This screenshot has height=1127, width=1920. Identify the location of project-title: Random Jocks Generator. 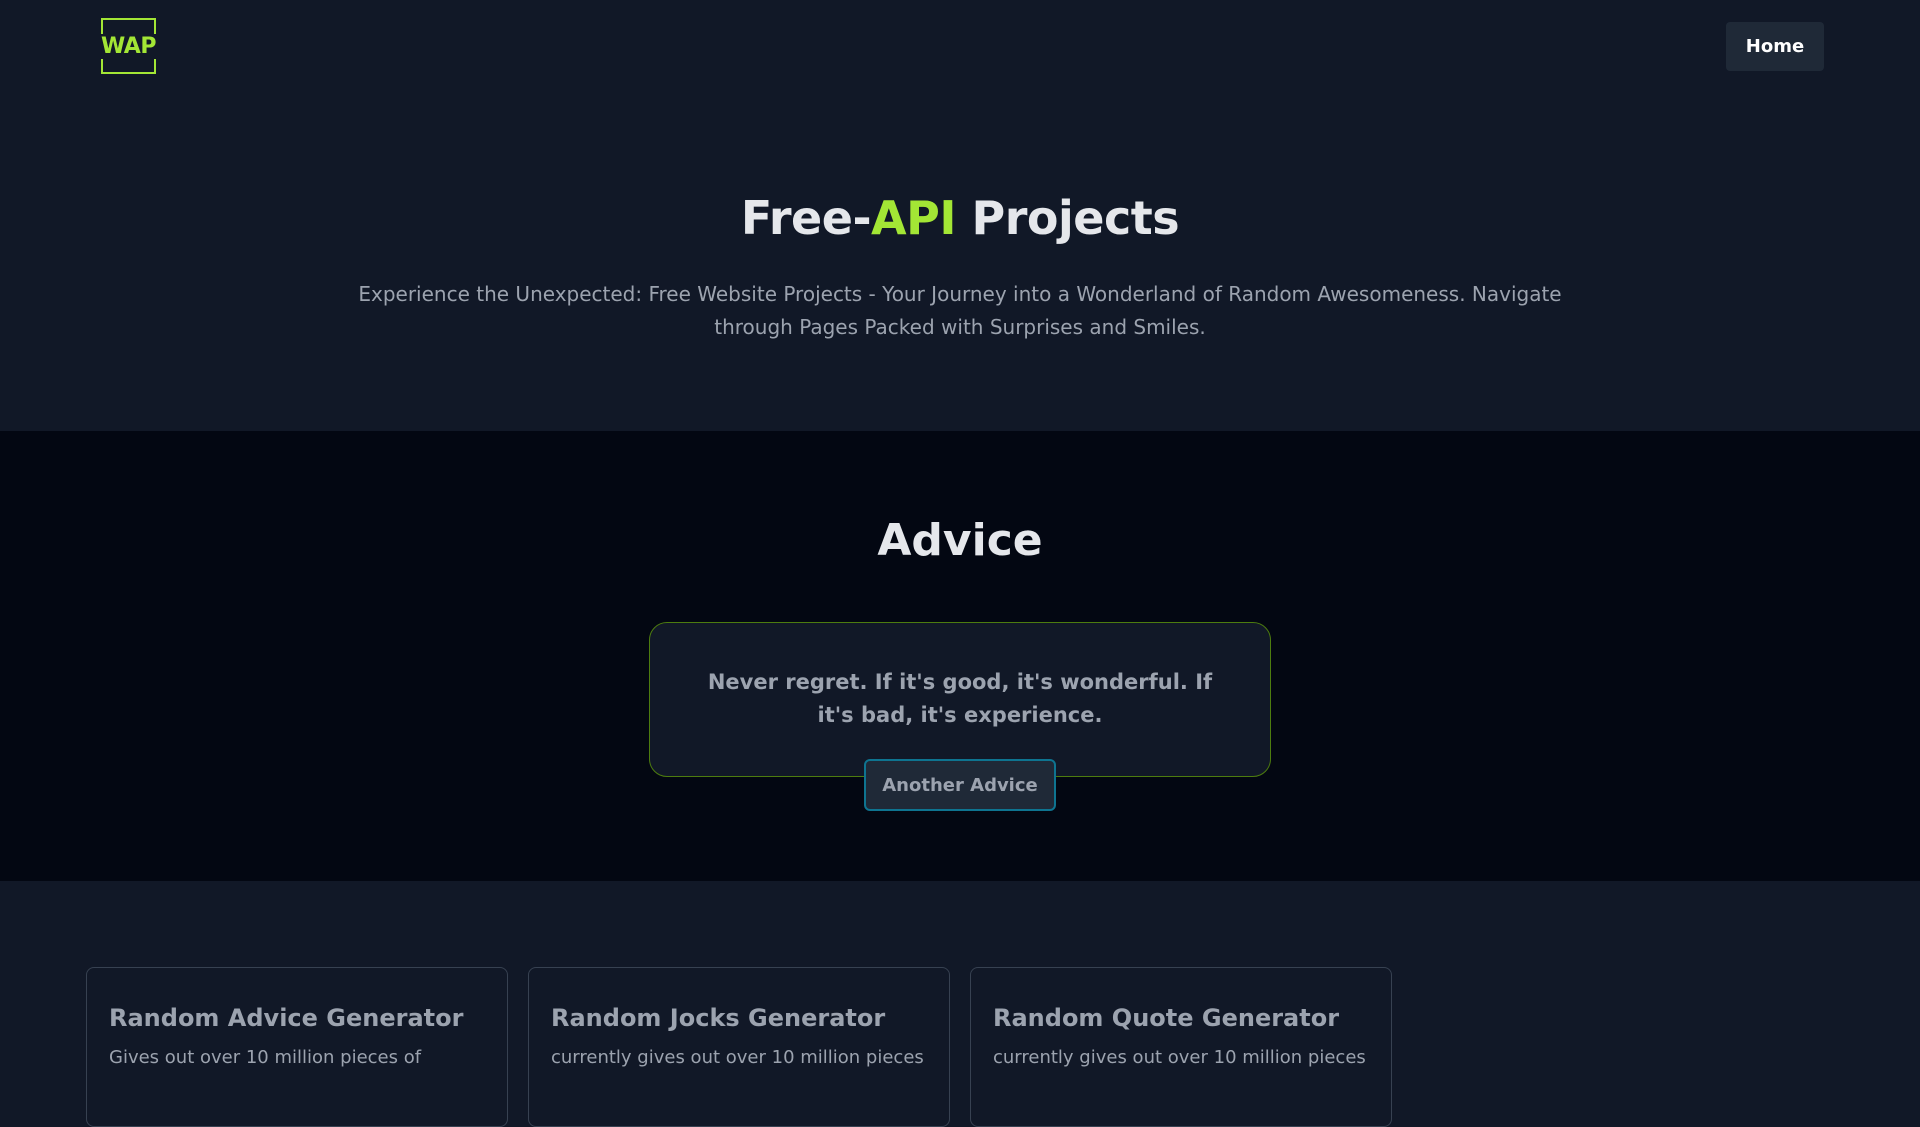
(739, 1018).